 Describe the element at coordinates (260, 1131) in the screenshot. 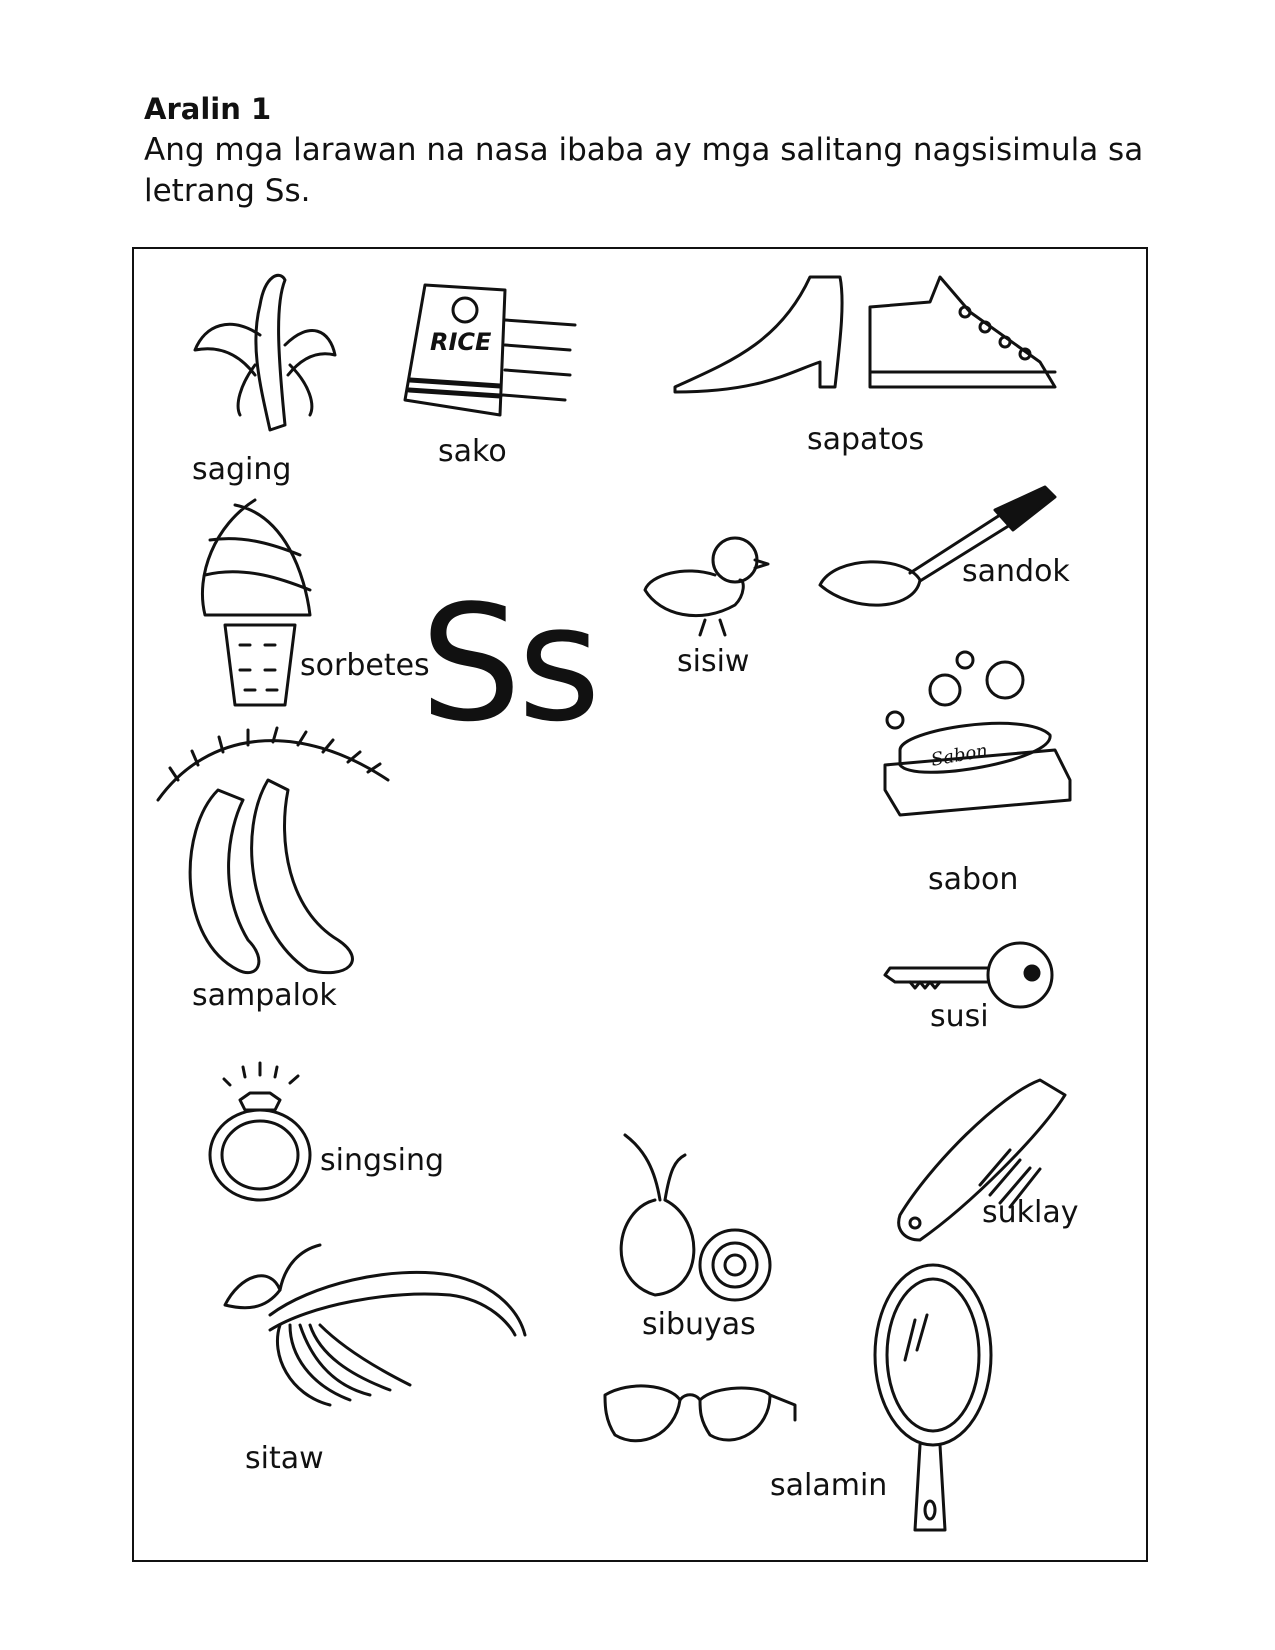

I see `ring-icon` at that location.